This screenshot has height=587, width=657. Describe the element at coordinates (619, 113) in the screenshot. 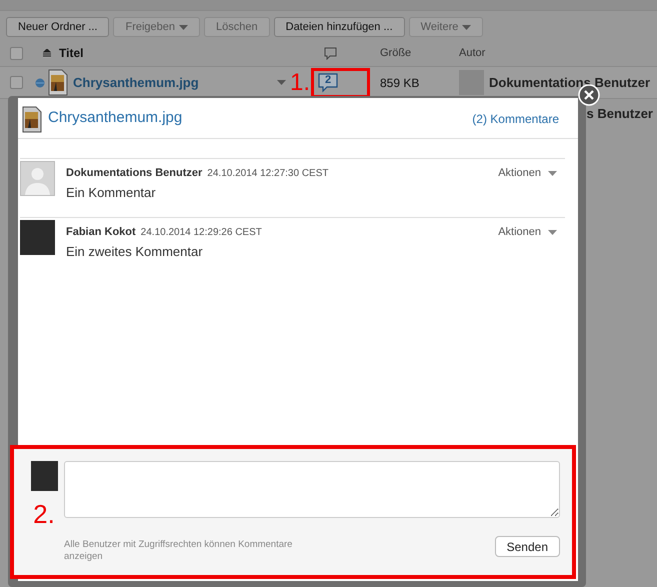

I see `author-name: s Benutzer` at that location.